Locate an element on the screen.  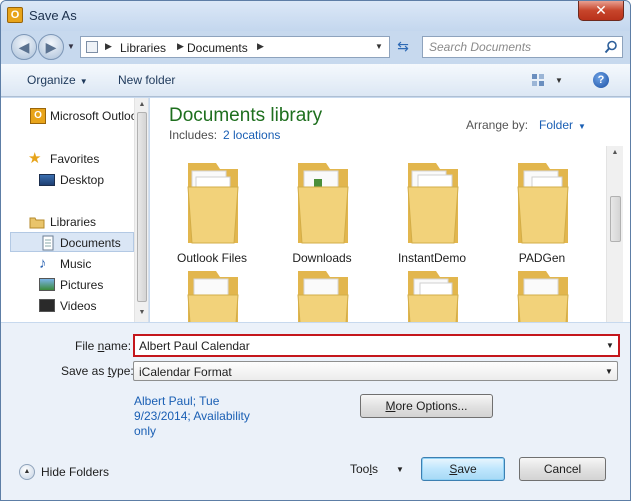
save-button: Save is located at coordinates (463, 469).